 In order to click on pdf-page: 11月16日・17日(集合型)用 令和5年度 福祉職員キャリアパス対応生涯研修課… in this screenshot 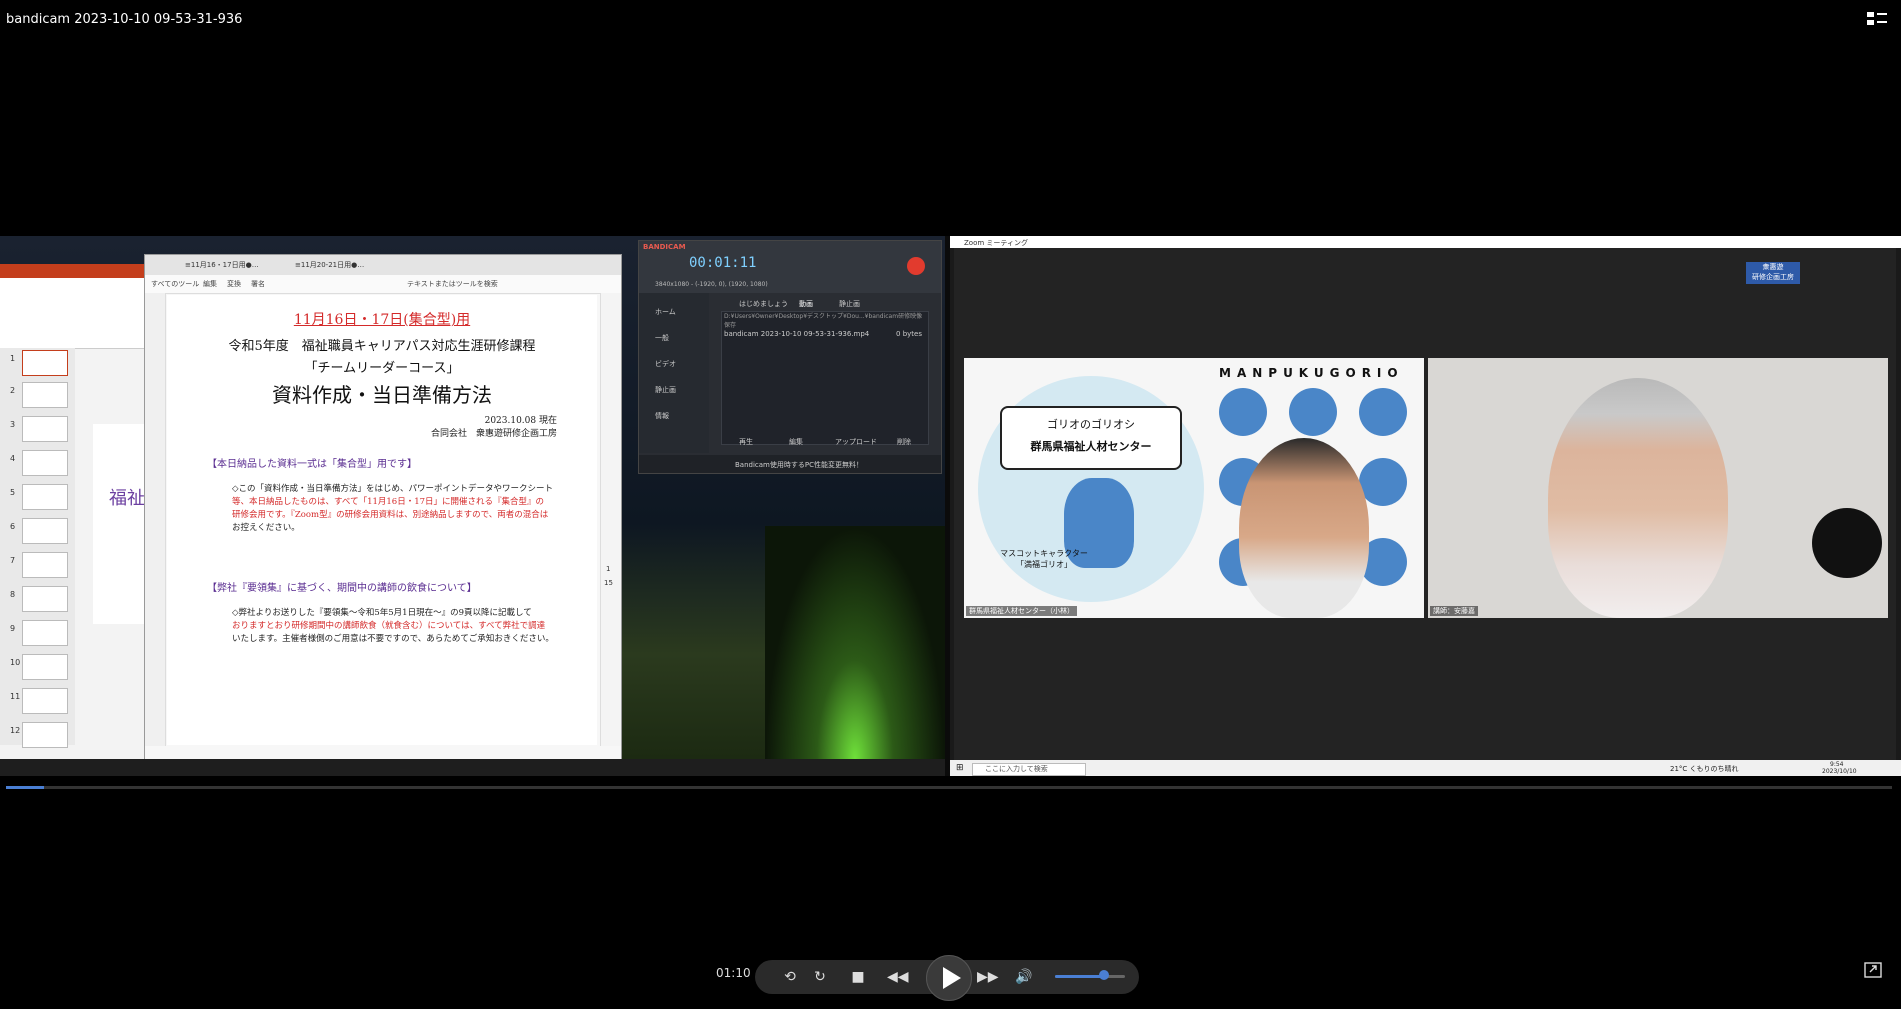, I will do `click(382, 520)`.